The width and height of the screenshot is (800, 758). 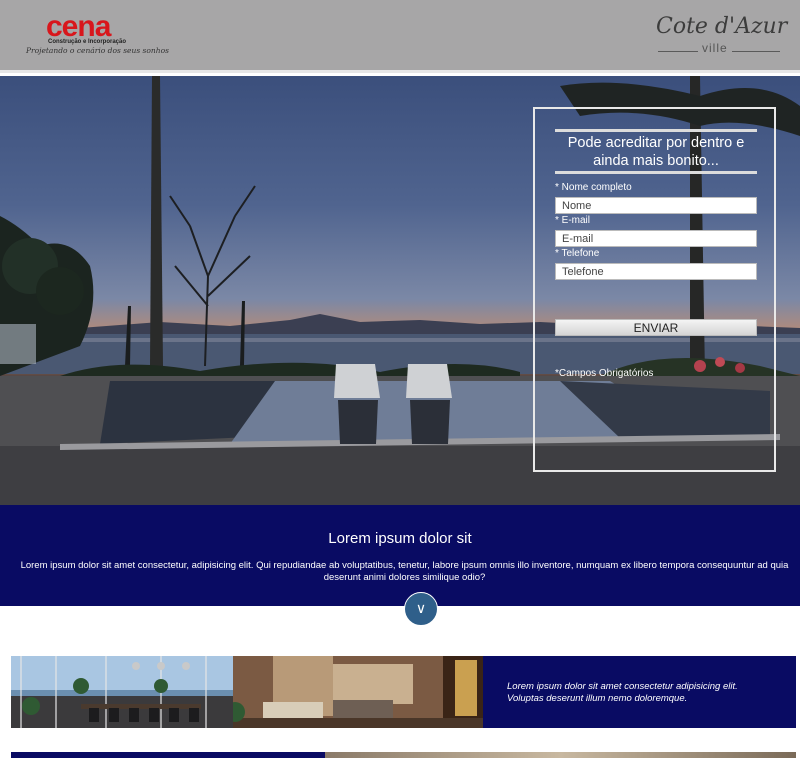 What do you see at coordinates (573, 220) in the screenshot?
I see `email-label: * E-mail` at bounding box center [573, 220].